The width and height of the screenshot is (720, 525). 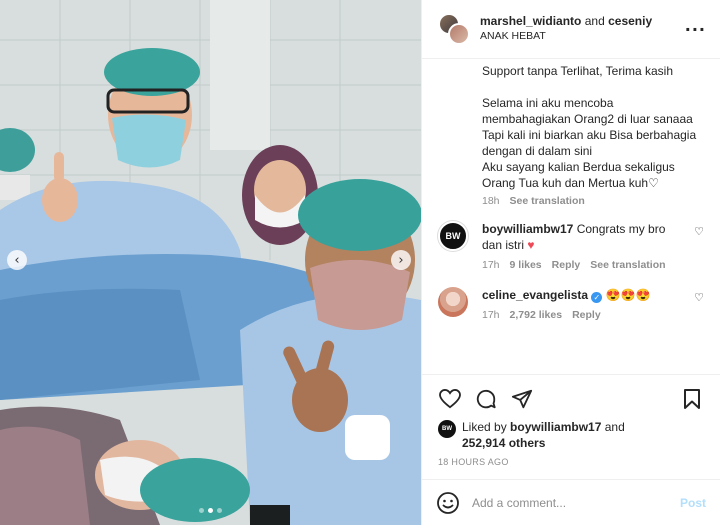 I want to click on post-timestamp: 18 HOURS AGO, so click(x=571, y=462).